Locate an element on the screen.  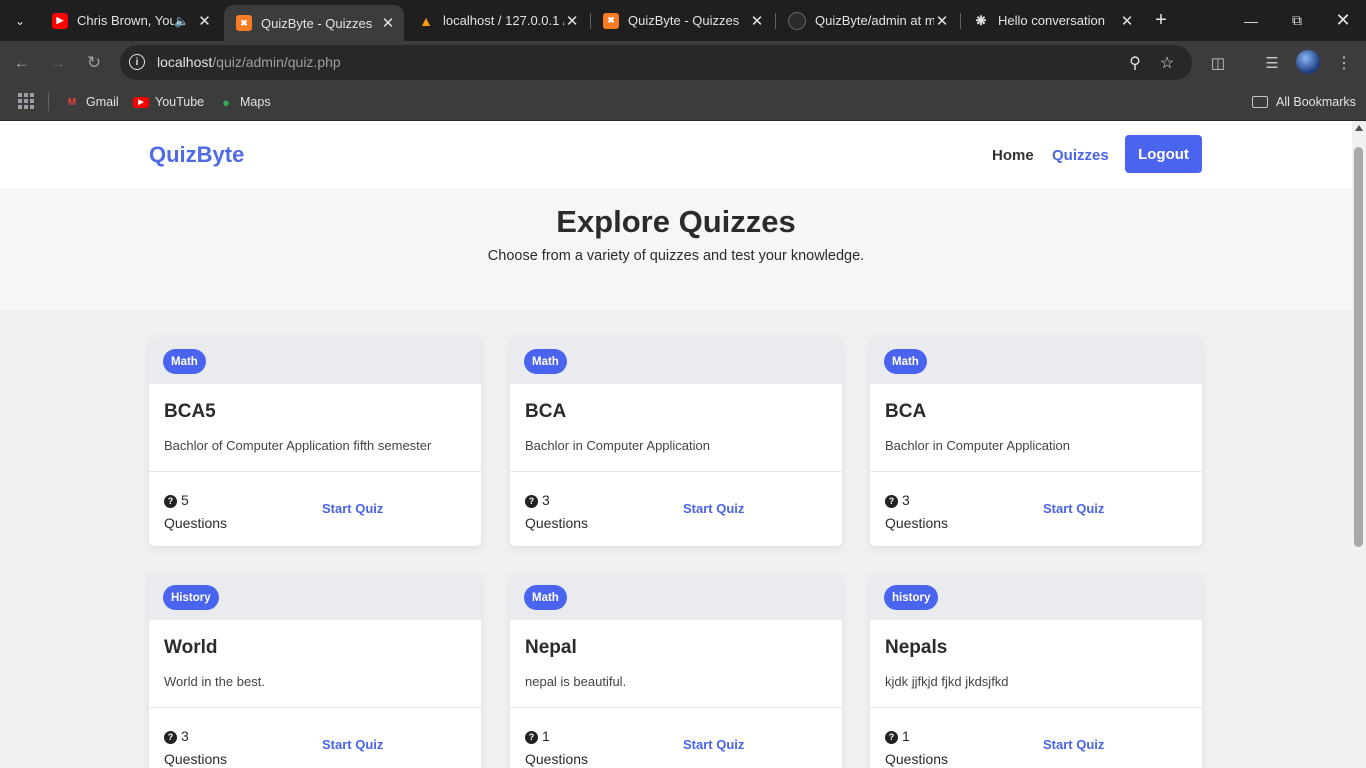
tab-quizbyte-active: ✖ QuizByte - Quizzes ✕ is located at coordinates (314, 23).